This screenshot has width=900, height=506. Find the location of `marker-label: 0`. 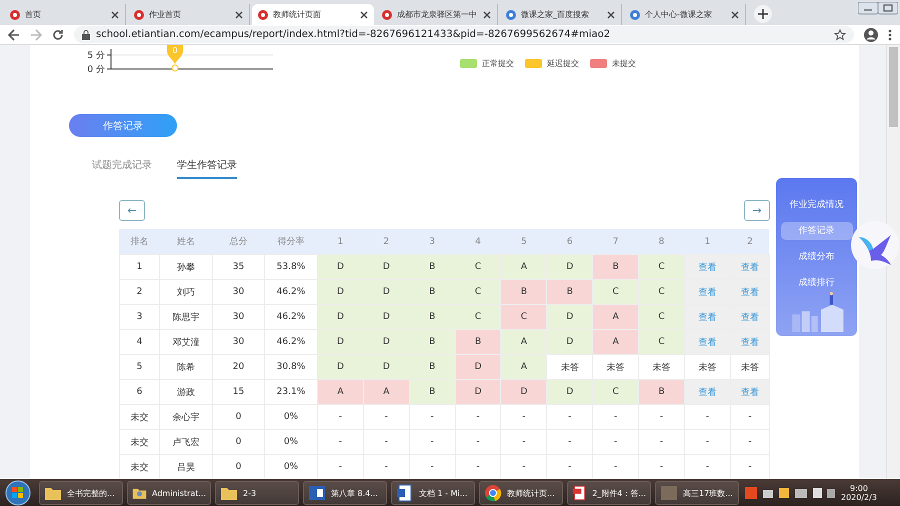

marker-label: 0 is located at coordinates (175, 50).